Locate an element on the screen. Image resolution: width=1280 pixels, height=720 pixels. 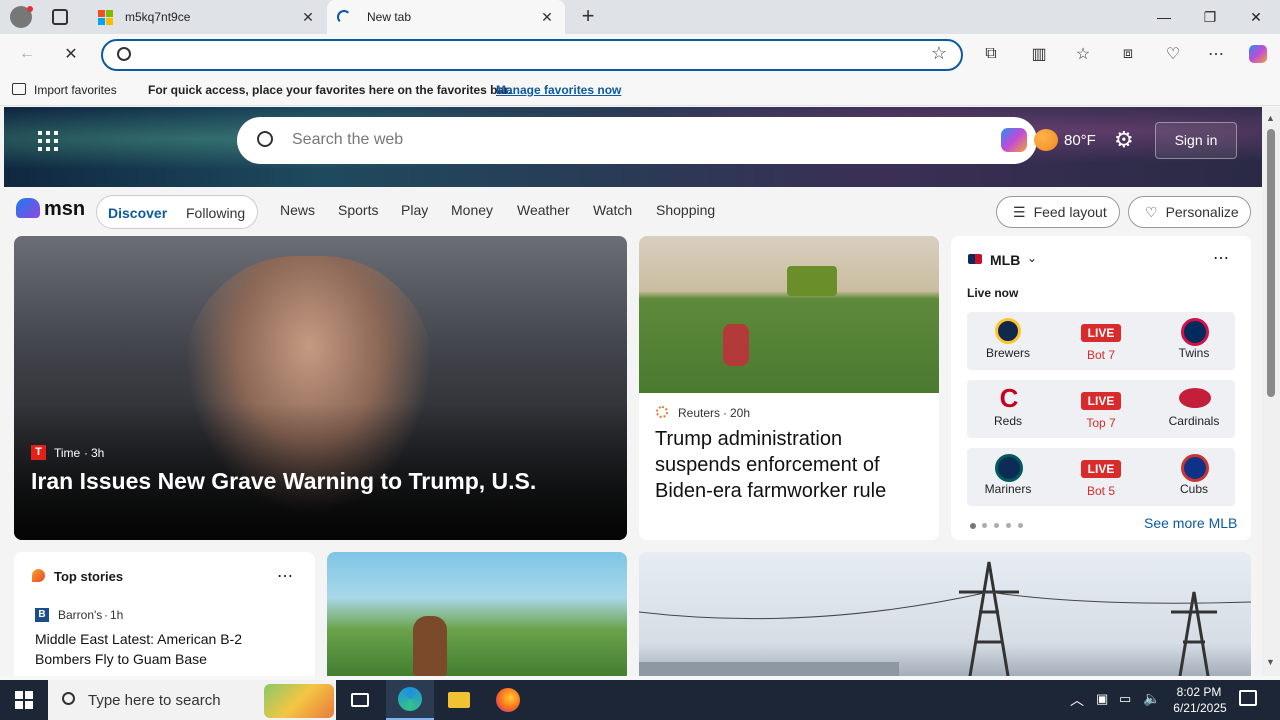
web-search-box: Search the web is located at coordinates (637, 140).